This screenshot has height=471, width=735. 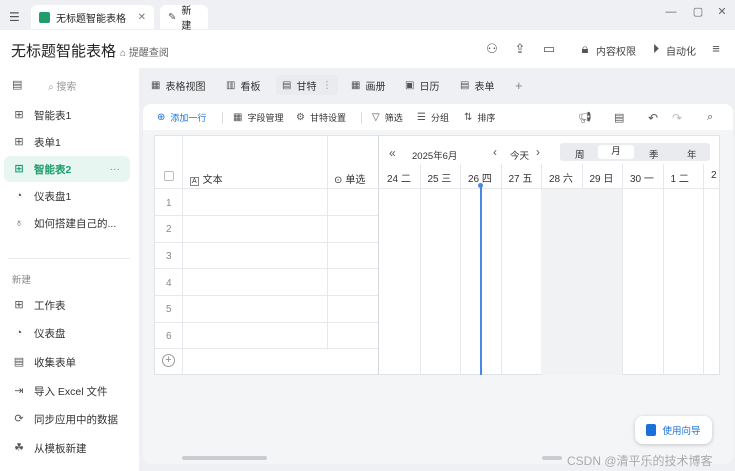 I want to click on filter-button: ▽ 筛选, so click(x=387, y=117).